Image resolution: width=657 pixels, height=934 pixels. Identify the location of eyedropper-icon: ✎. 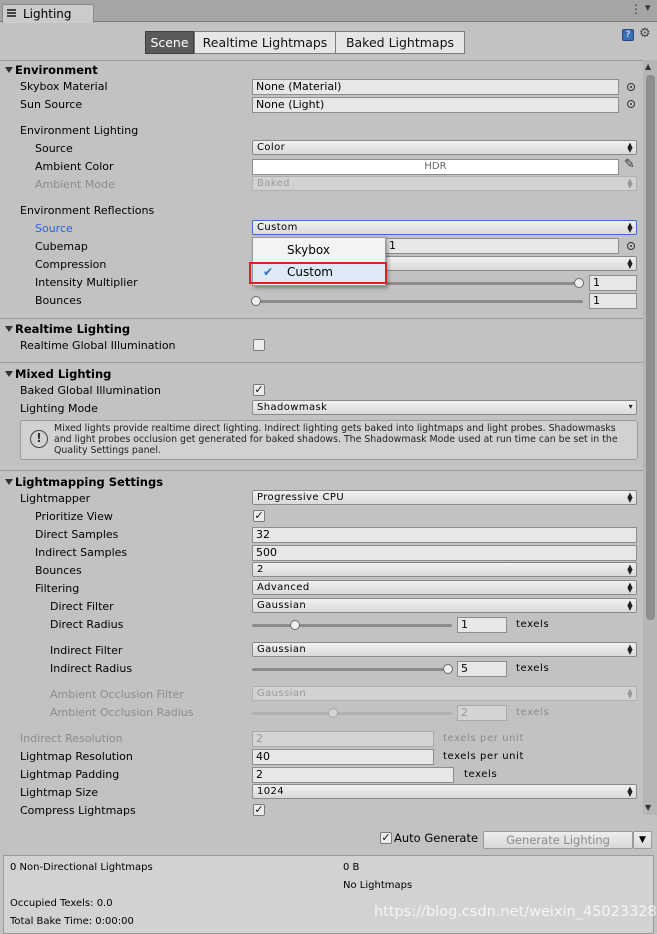
(629, 164).